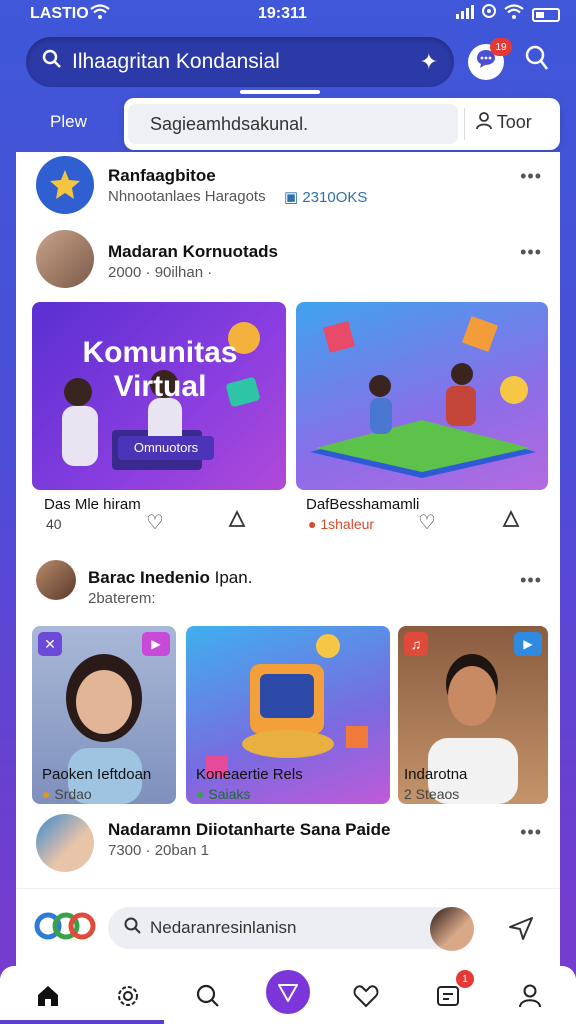 Image resolution: width=576 pixels, height=1024 pixels. I want to click on messages-badge: 1, so click(465, 979).